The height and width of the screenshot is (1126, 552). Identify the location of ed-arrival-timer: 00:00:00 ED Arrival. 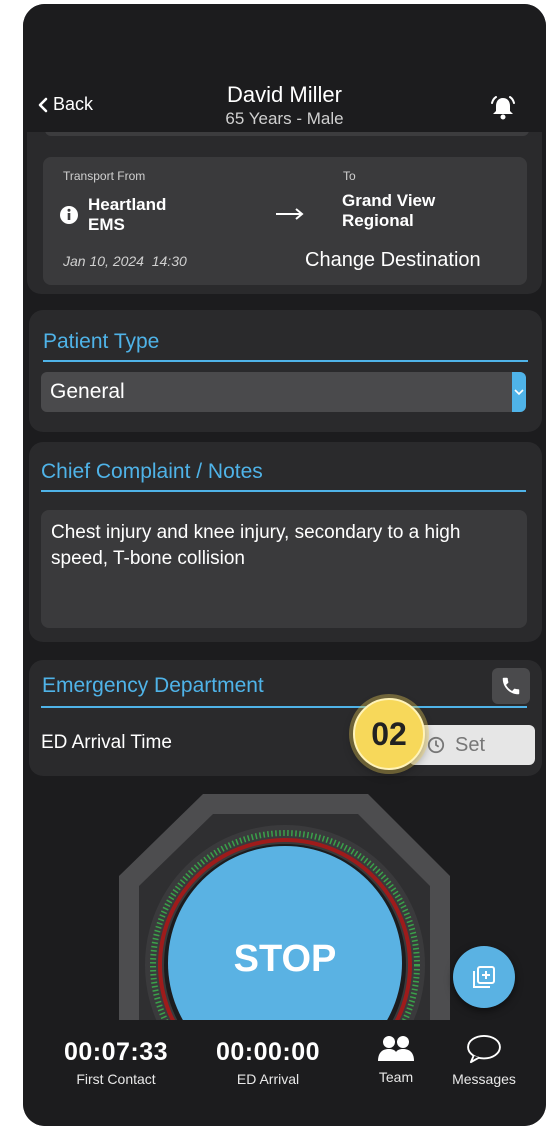
(268, 1062).